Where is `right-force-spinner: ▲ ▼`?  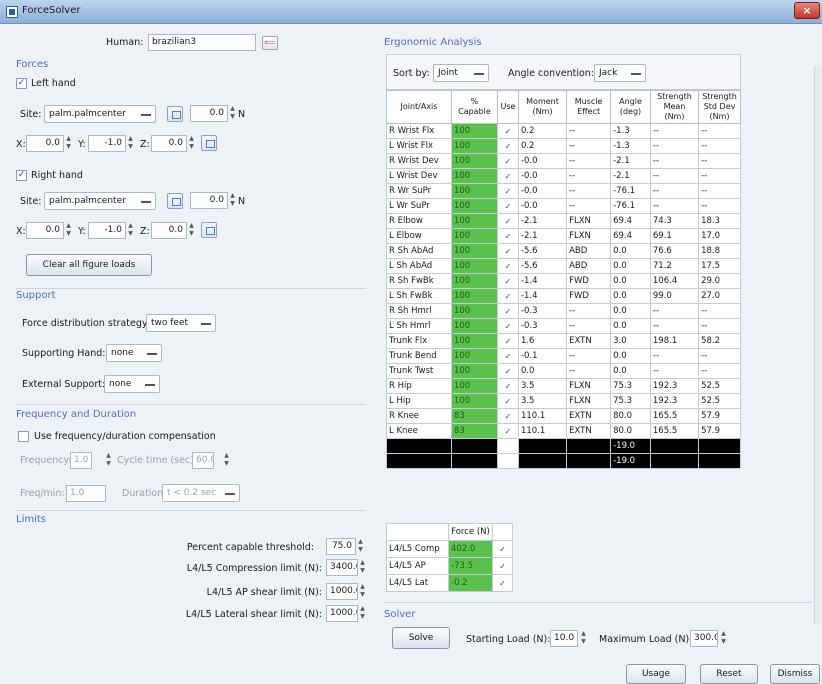 right-force-spinner: ▲ ▼ is located at coordinates (232, 200).